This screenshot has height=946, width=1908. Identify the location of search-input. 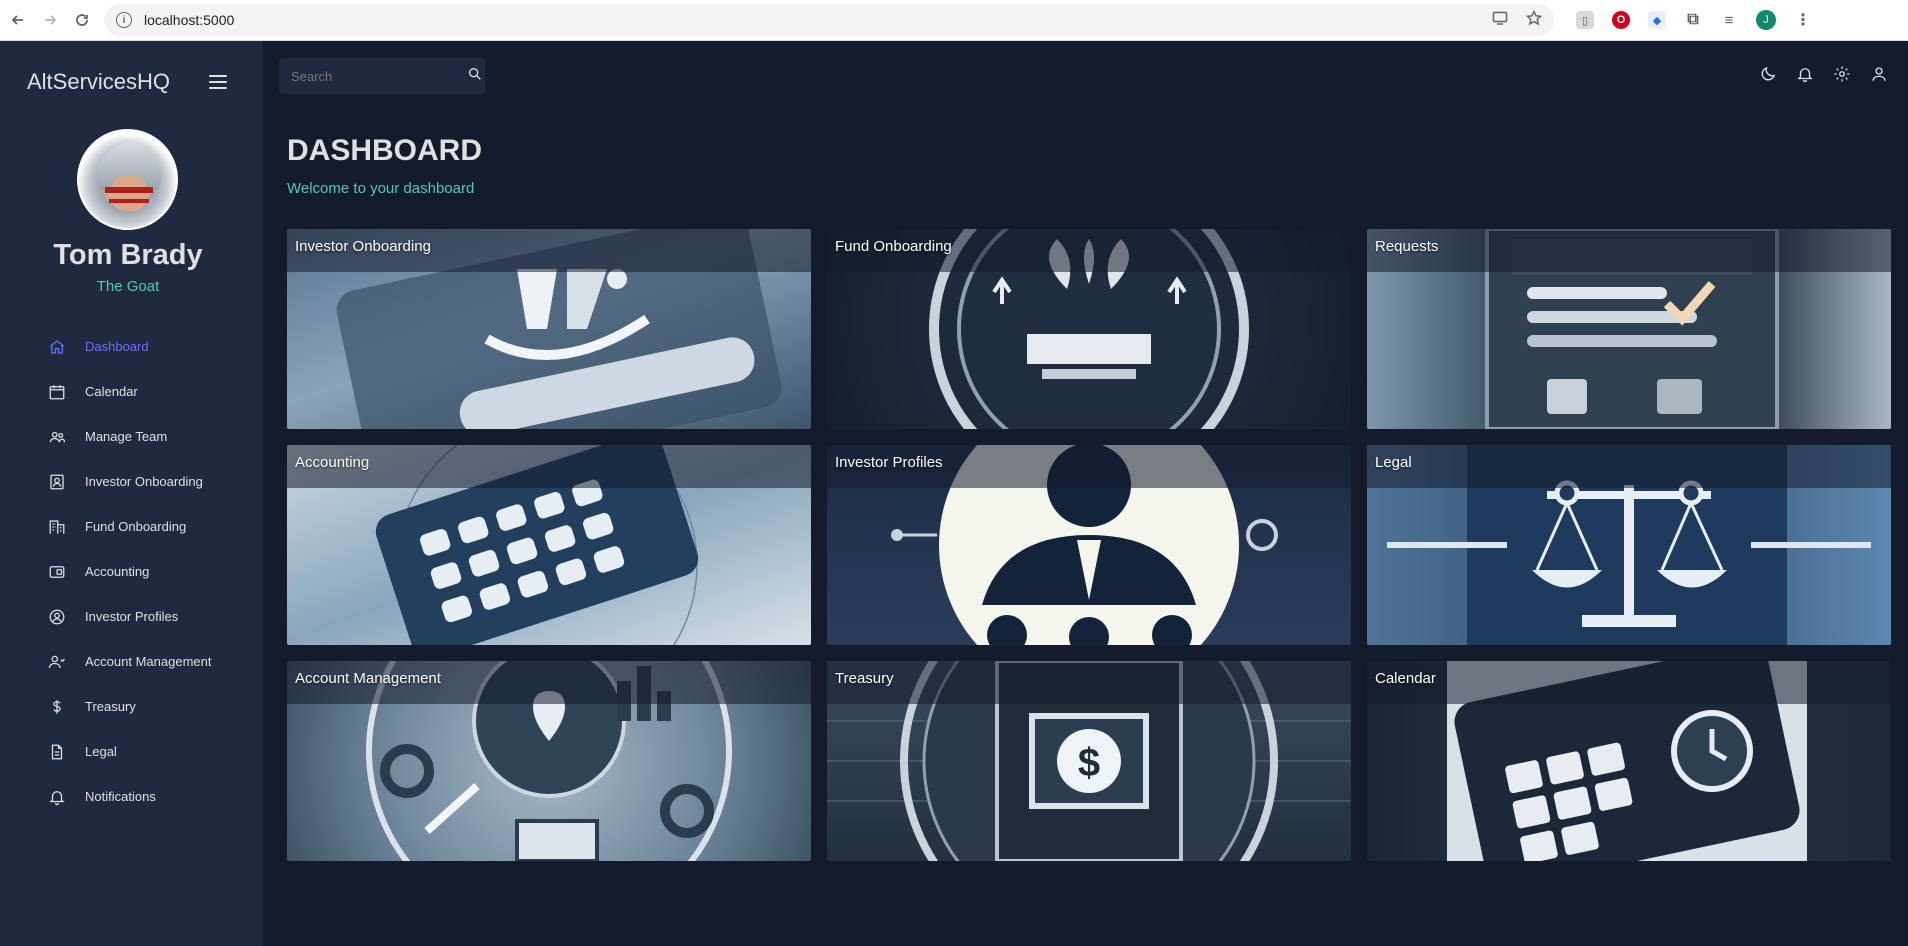
(379, 76).